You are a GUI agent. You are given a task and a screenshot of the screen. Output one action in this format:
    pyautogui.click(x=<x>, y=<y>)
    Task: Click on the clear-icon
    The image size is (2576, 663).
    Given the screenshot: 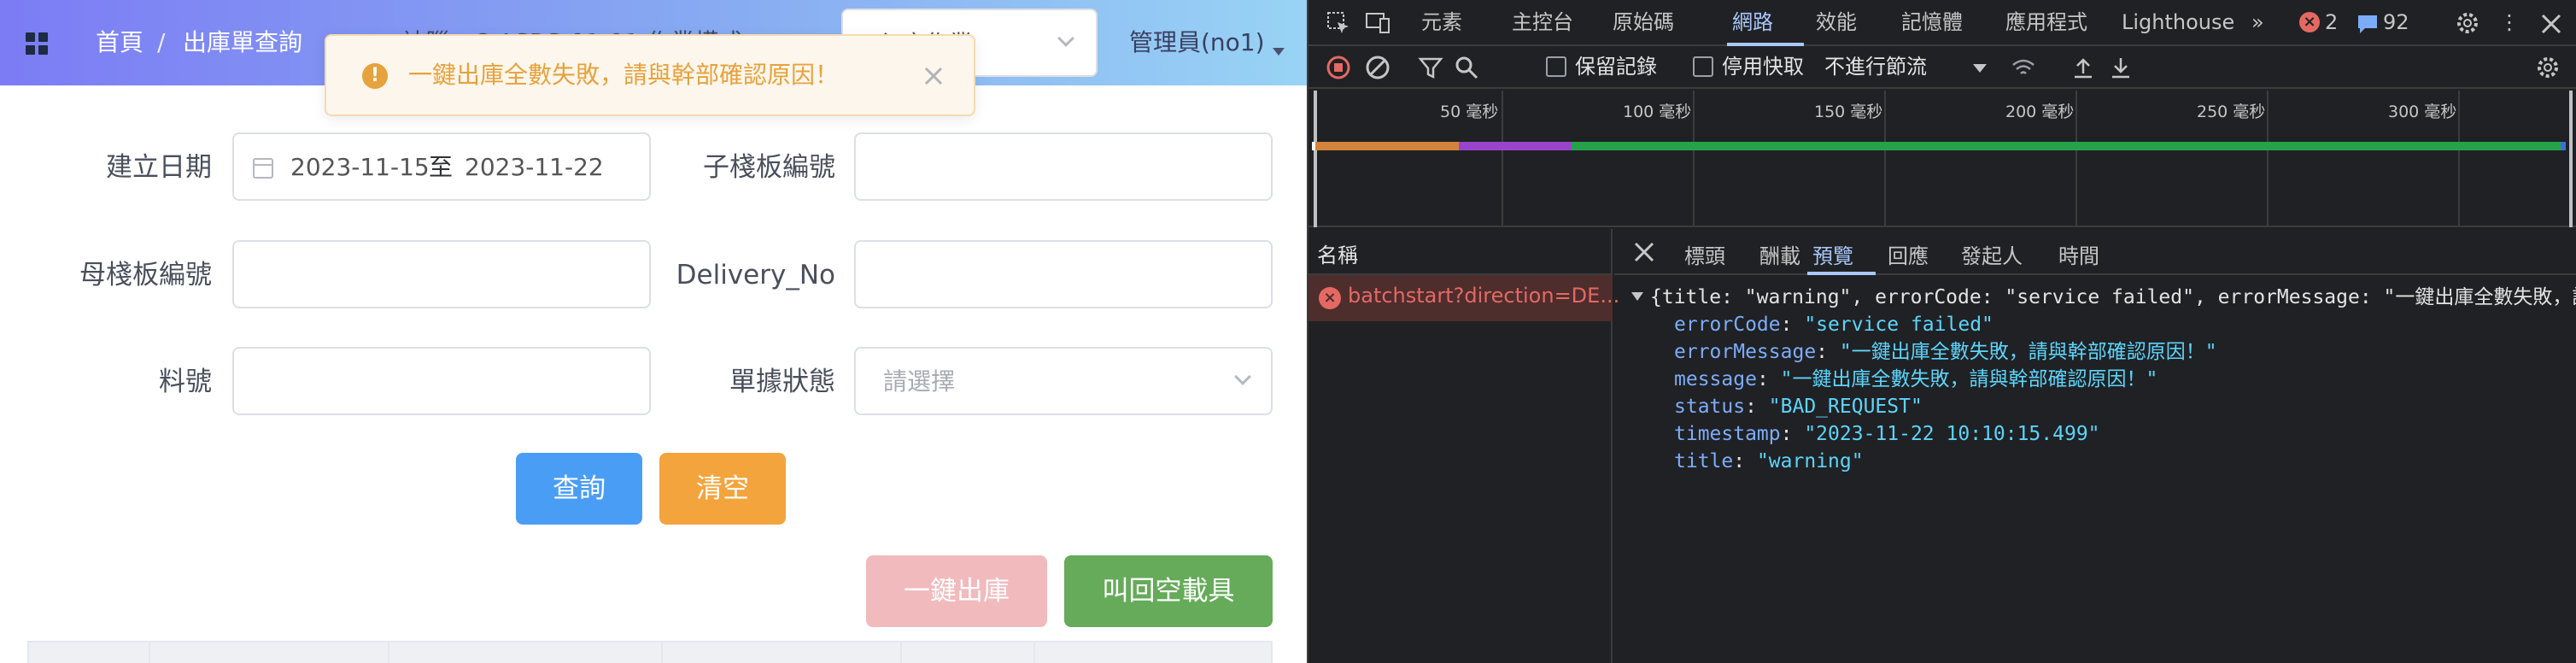 What is the action you would take?
    pyautogui.click(x=1377, y=67)
    